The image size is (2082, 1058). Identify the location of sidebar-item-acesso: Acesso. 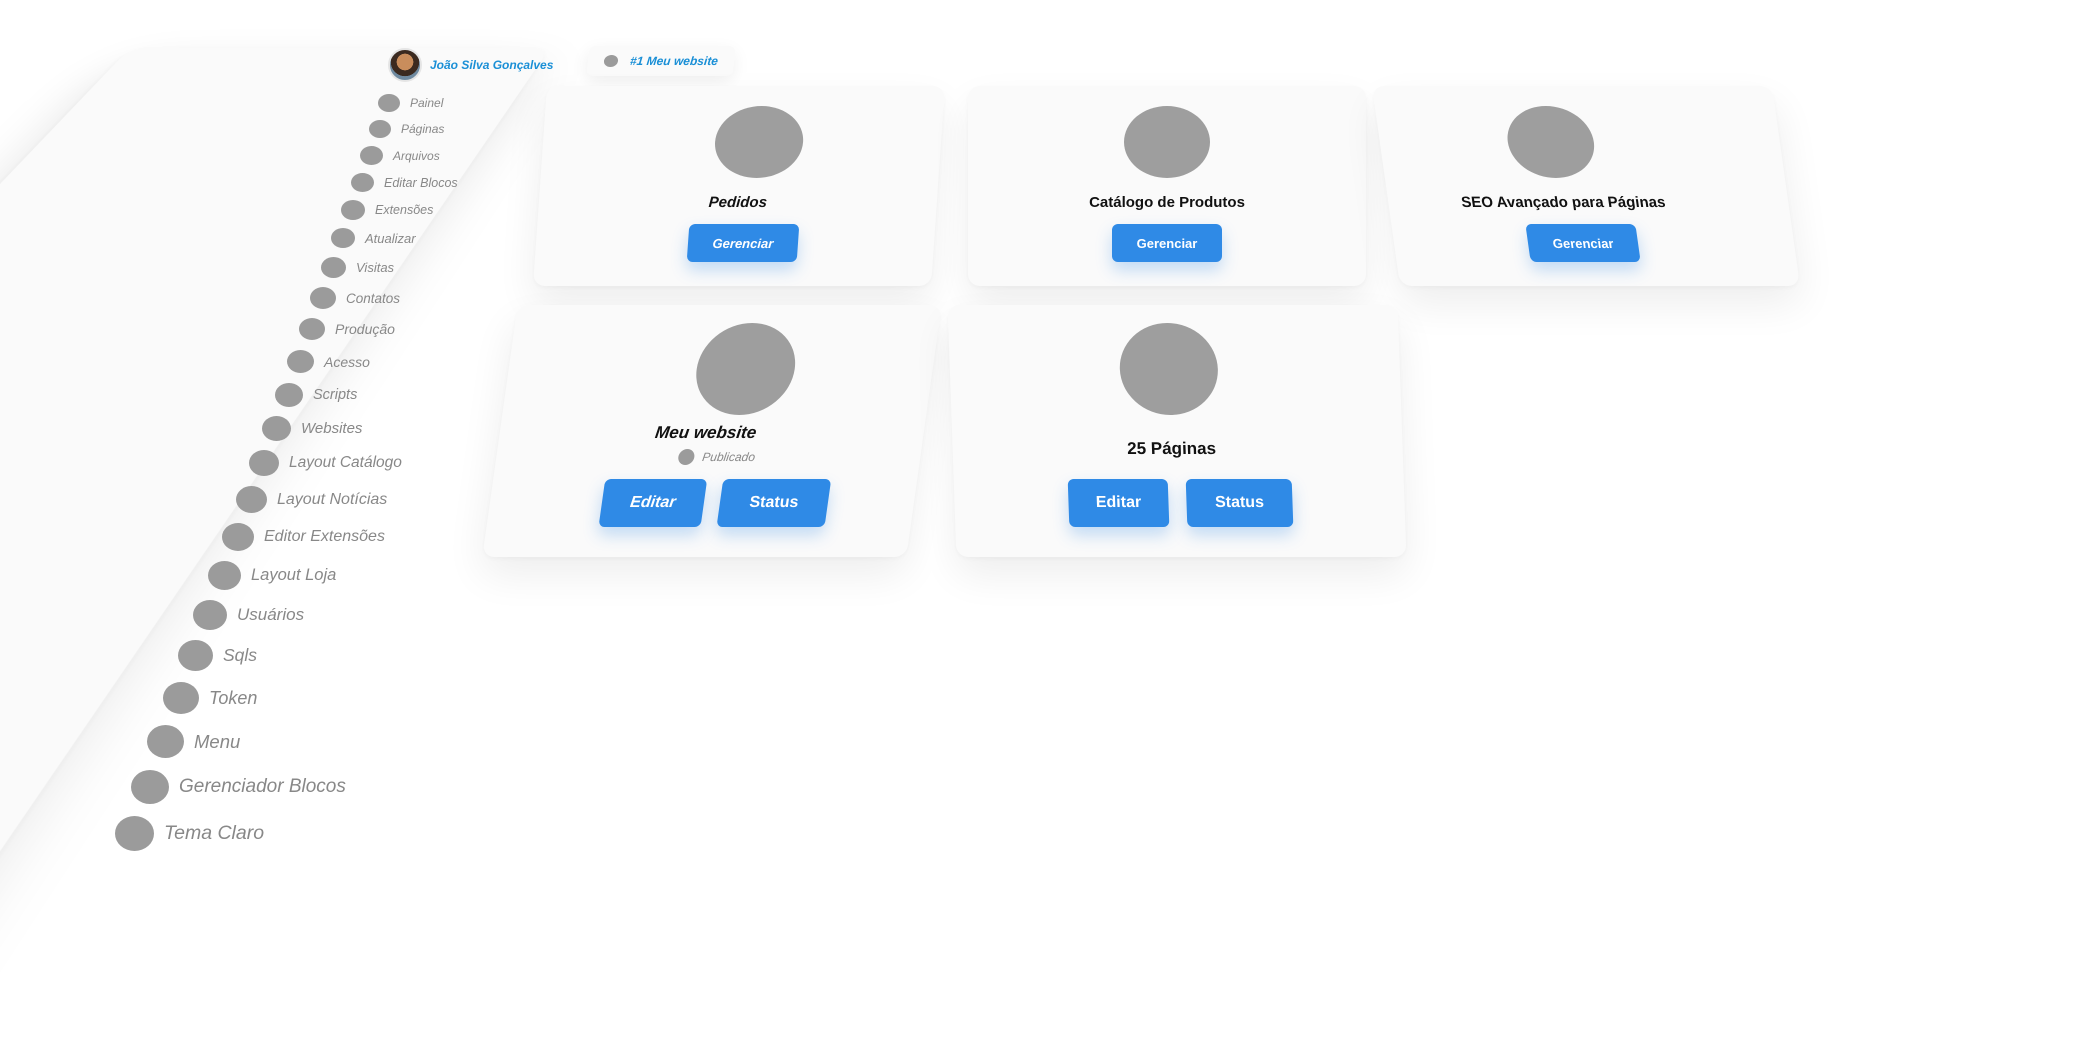
(328, 361).